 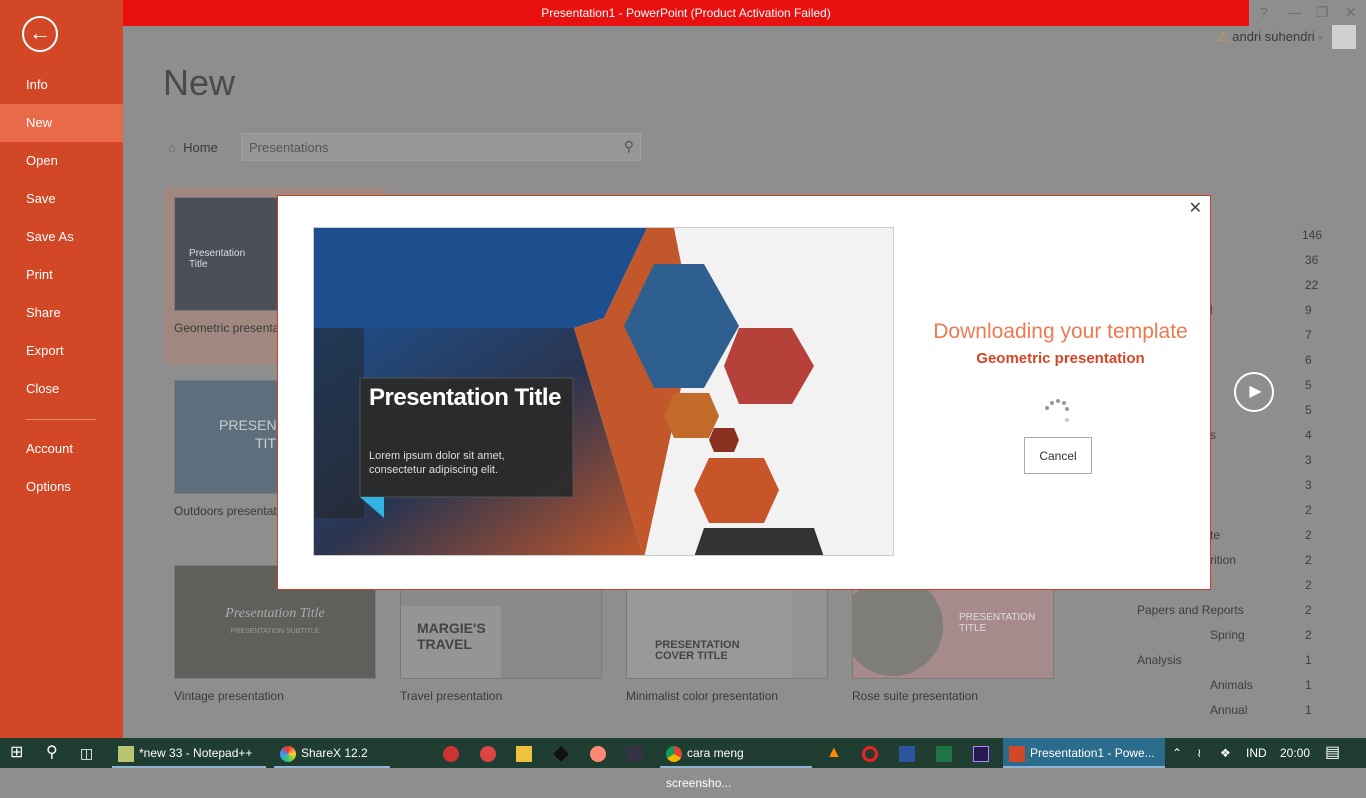 I want to click on thumb-subtitle: PRESENTATION SUBTITLE, so click(x=275, y=631).